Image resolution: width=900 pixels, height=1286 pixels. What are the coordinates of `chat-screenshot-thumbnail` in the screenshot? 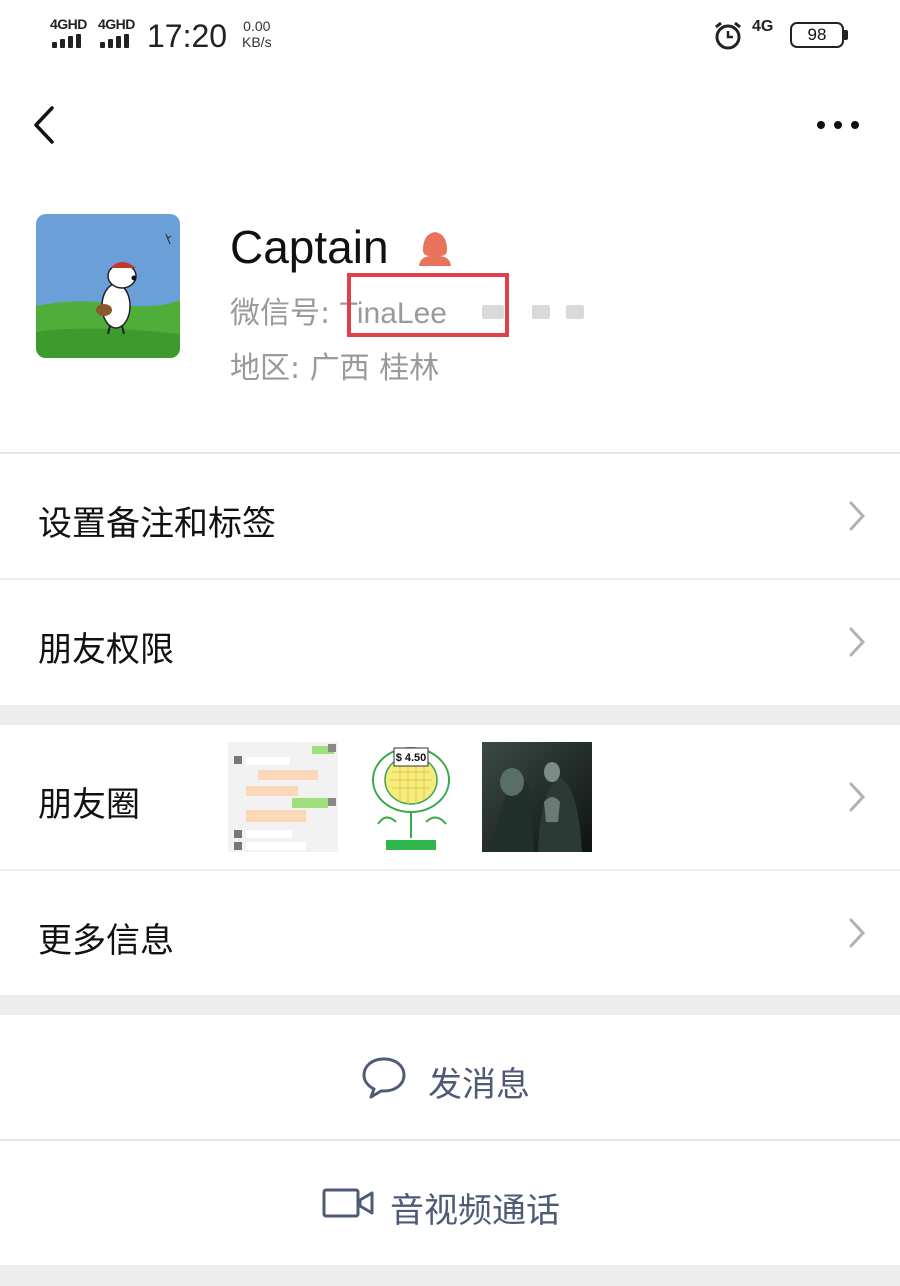 It's located at (283, 797).